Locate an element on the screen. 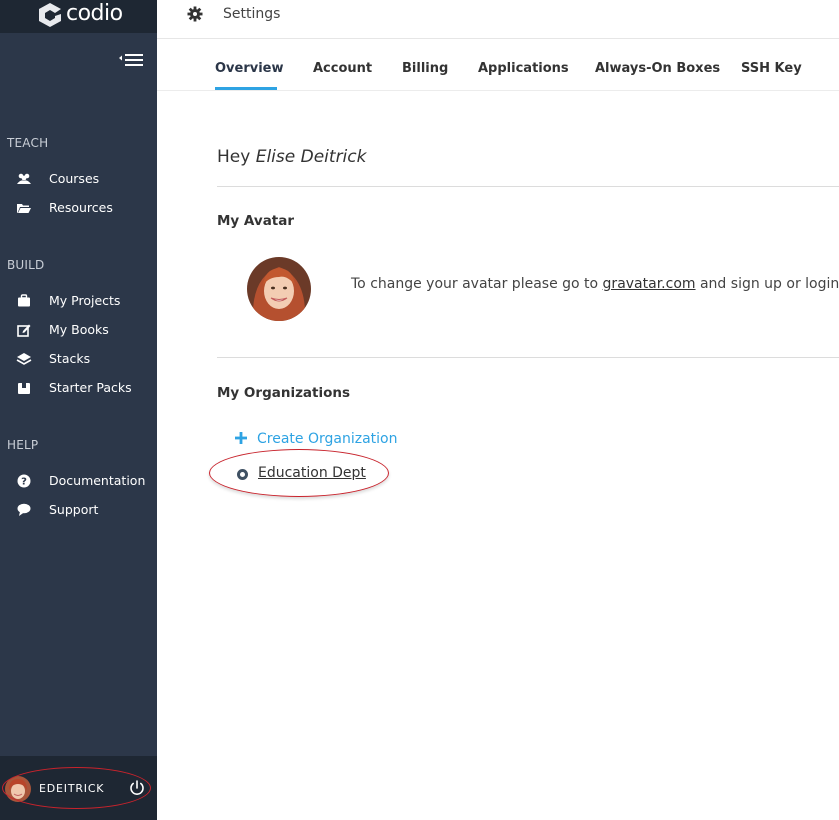  edit-icon is located at coordinates (24, 330).